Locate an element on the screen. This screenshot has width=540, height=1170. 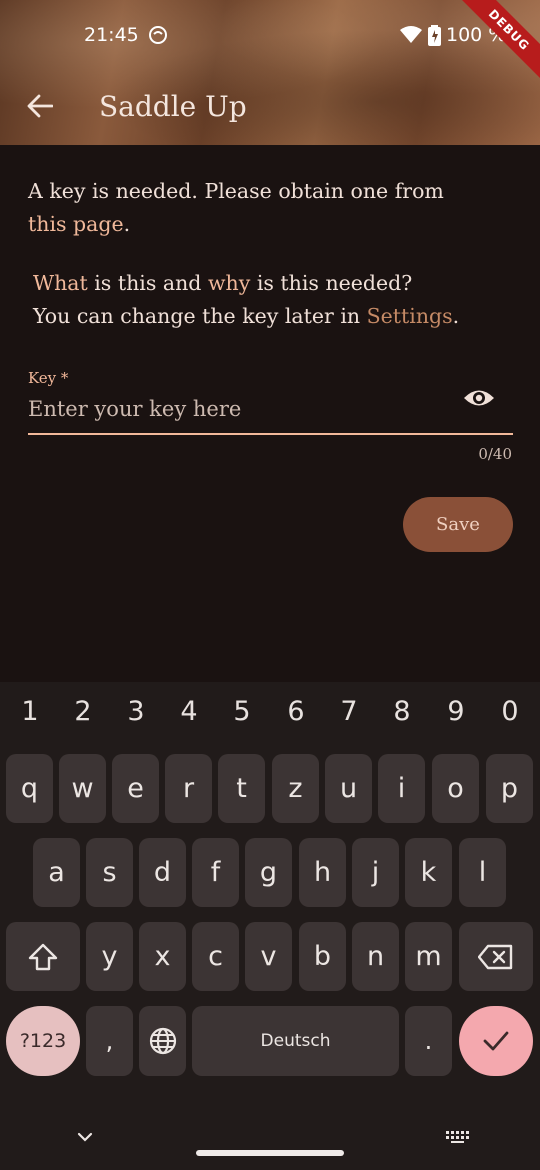
key-input is located at coordinates (238, 409).